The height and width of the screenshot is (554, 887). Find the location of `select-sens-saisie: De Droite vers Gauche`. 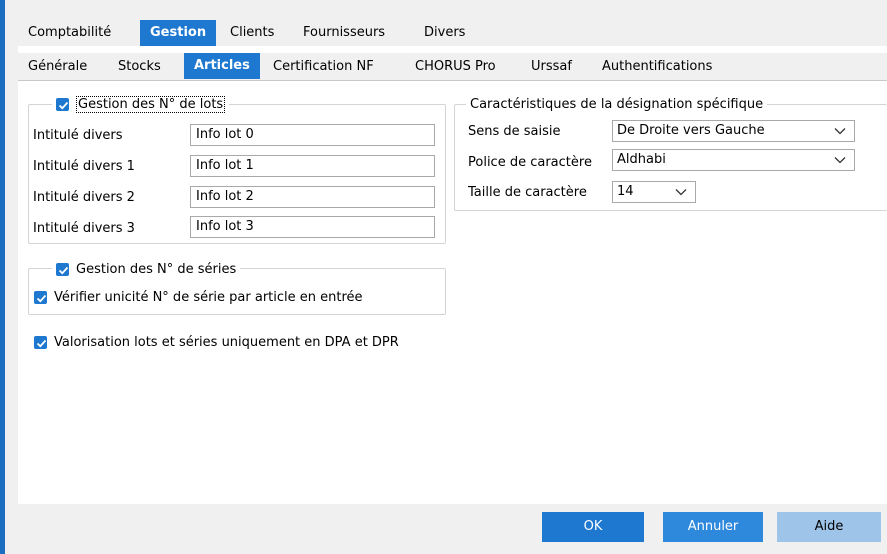

select-sens-saisie: De Droite vers Gauche is located at coordinates (733, 131).